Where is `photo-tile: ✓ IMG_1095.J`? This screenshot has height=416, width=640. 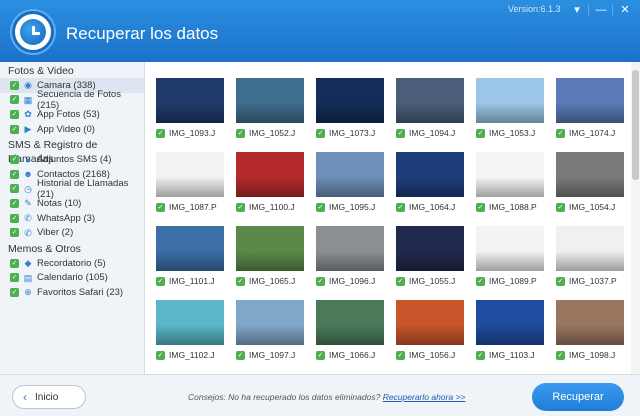 photo-tile: ✓ IMG_1095.J is located at coordinates (351, 187).